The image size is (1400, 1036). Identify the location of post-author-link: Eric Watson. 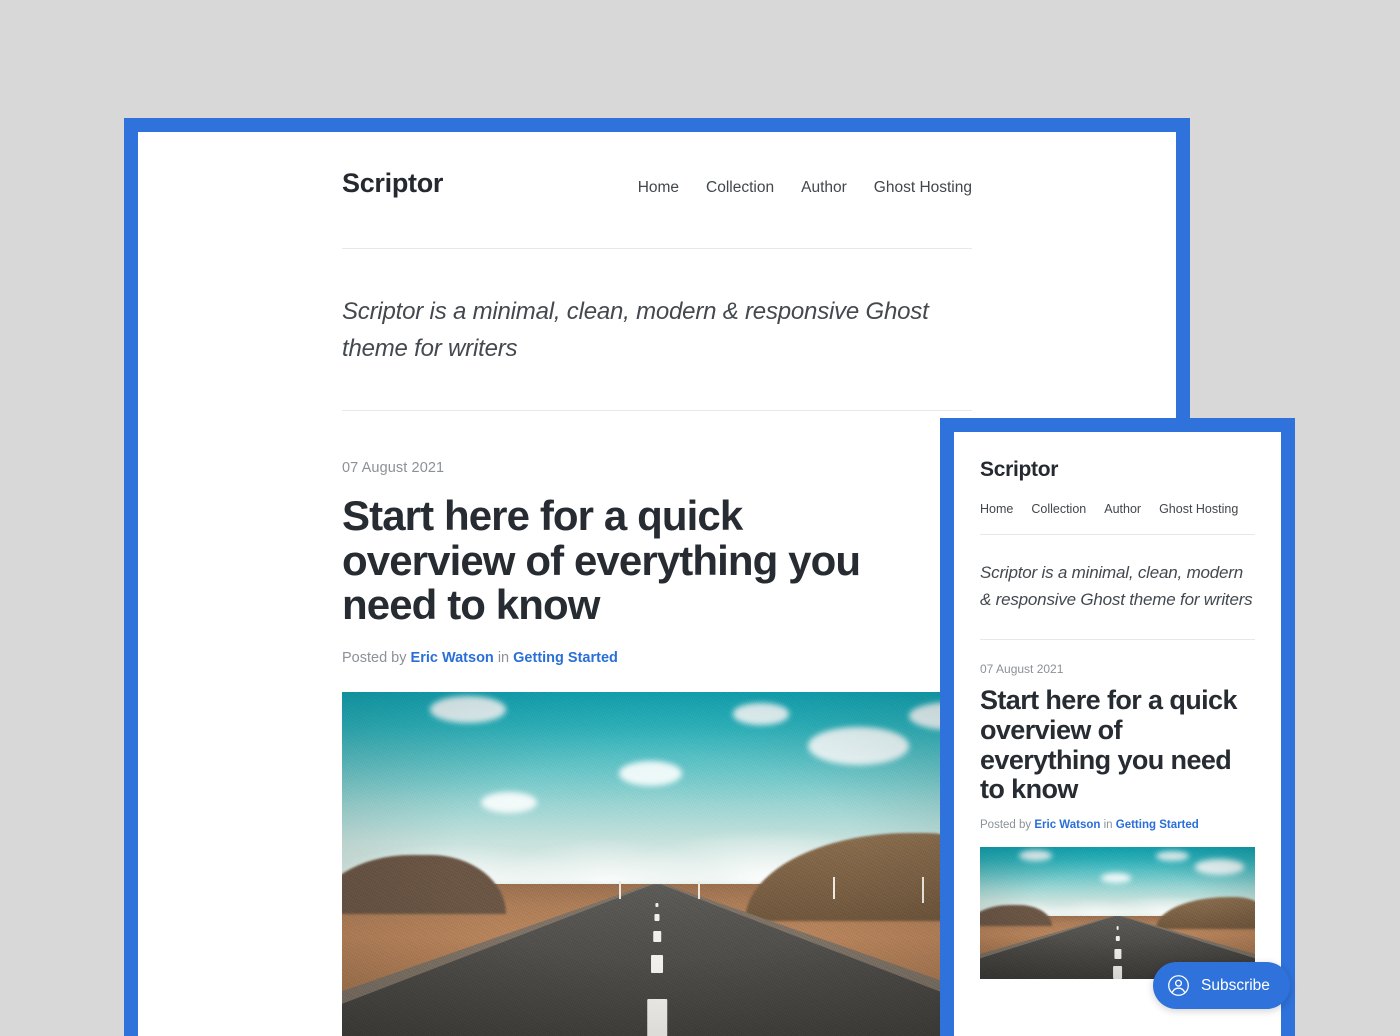
(452, 658).